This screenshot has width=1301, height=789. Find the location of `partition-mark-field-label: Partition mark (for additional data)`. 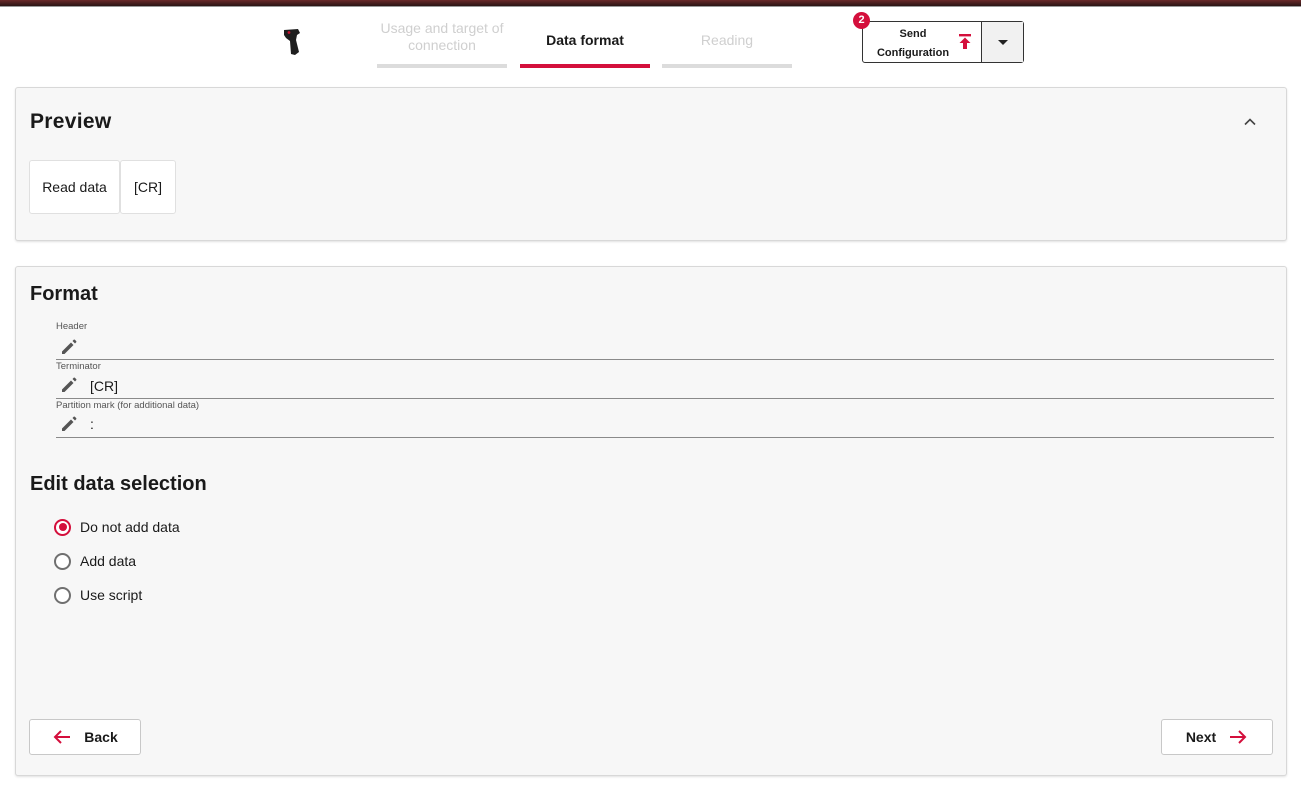

partition-mark-field-label: Partition mark (for additional data) is located at coordinates (128, 405).